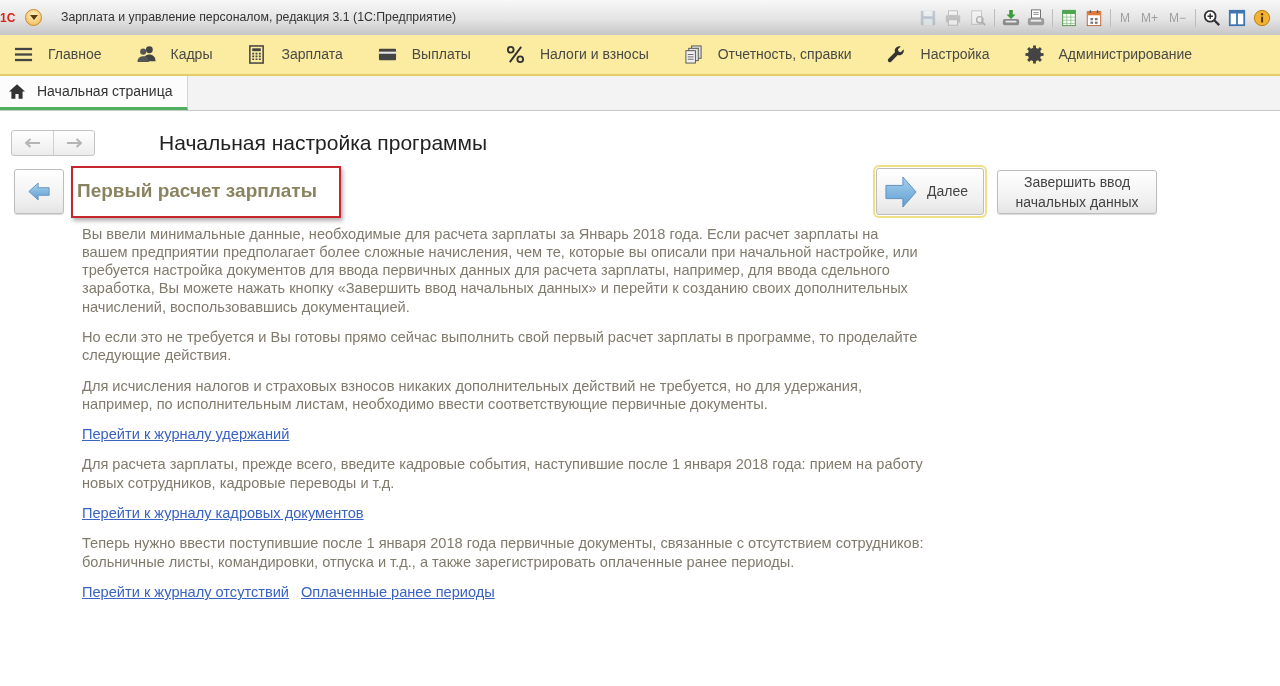  I want to click on caret-icon, so click(33, 17).